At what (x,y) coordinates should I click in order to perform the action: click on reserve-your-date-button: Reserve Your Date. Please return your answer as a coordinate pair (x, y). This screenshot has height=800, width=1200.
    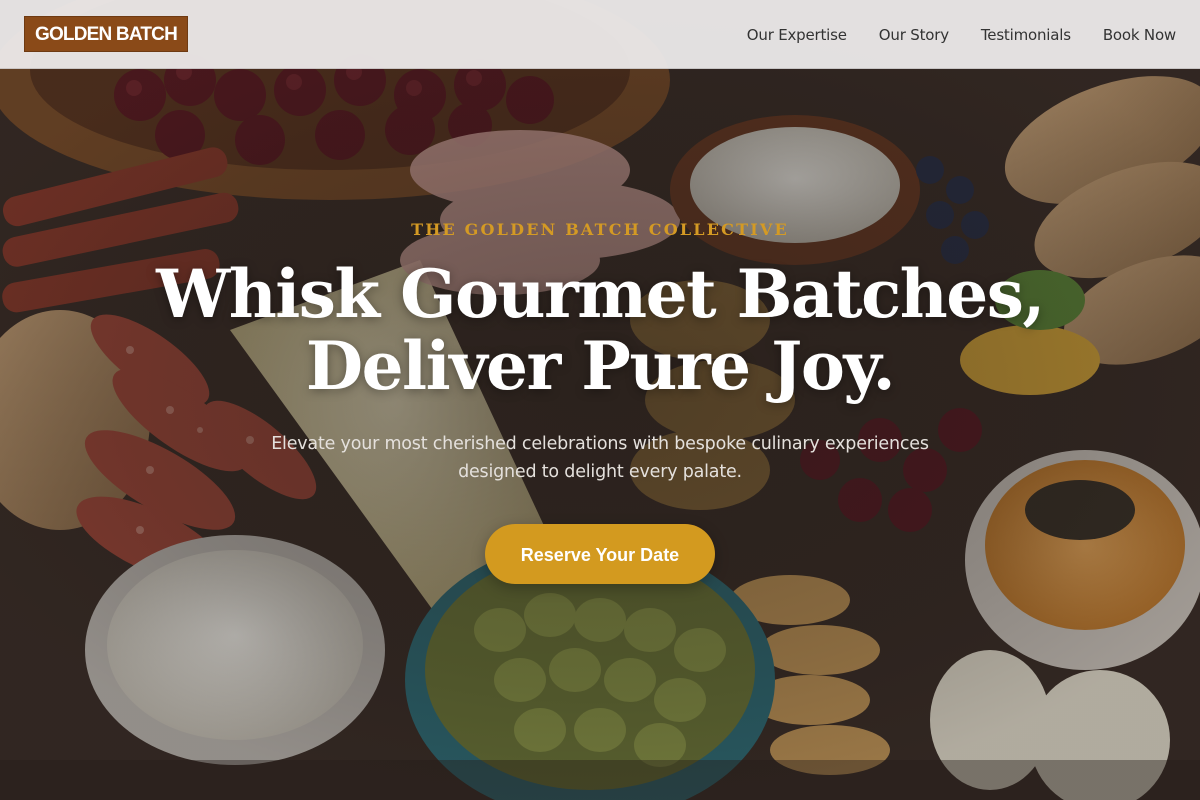
    Looking at the image, I should click on (600, 554).